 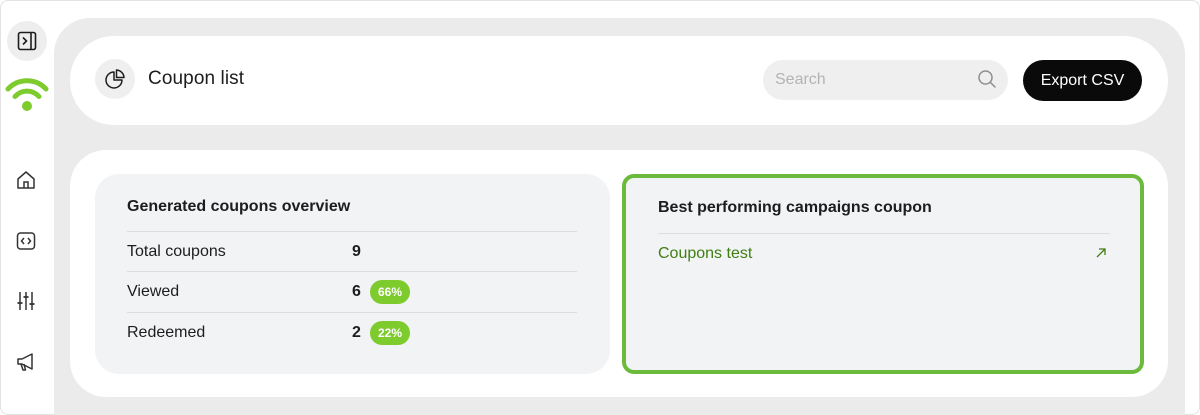 I want to click on page-title: Coupon list, so click(x=196, y=78).